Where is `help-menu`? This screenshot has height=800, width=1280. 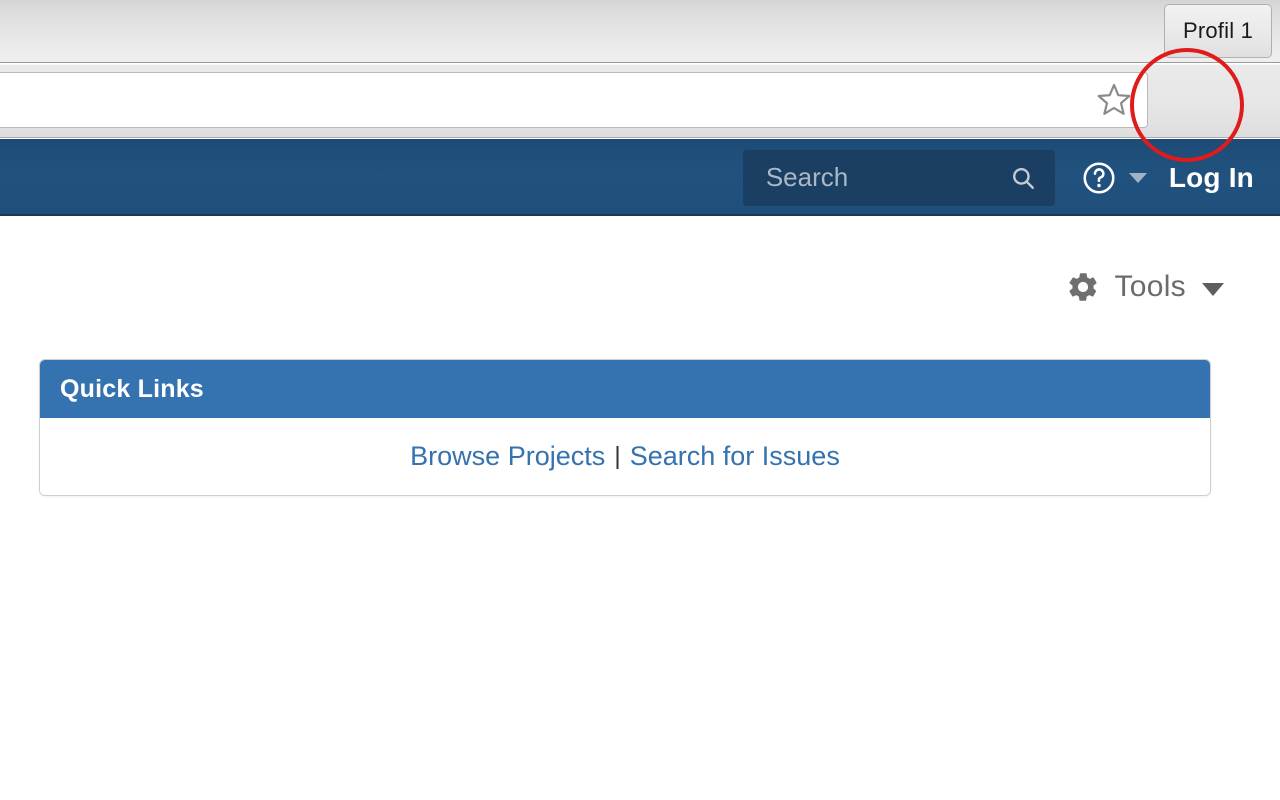
help-menu is located at coordinates (1114, 178).